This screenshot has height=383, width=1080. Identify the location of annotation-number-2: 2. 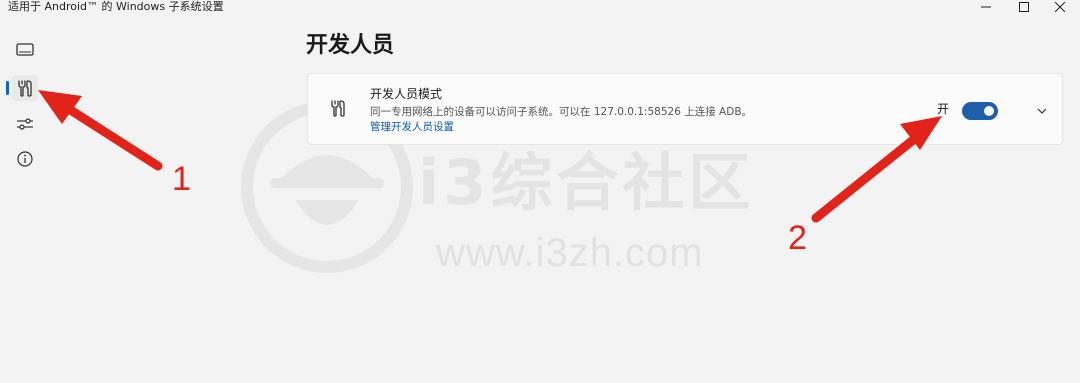
(797, 238).